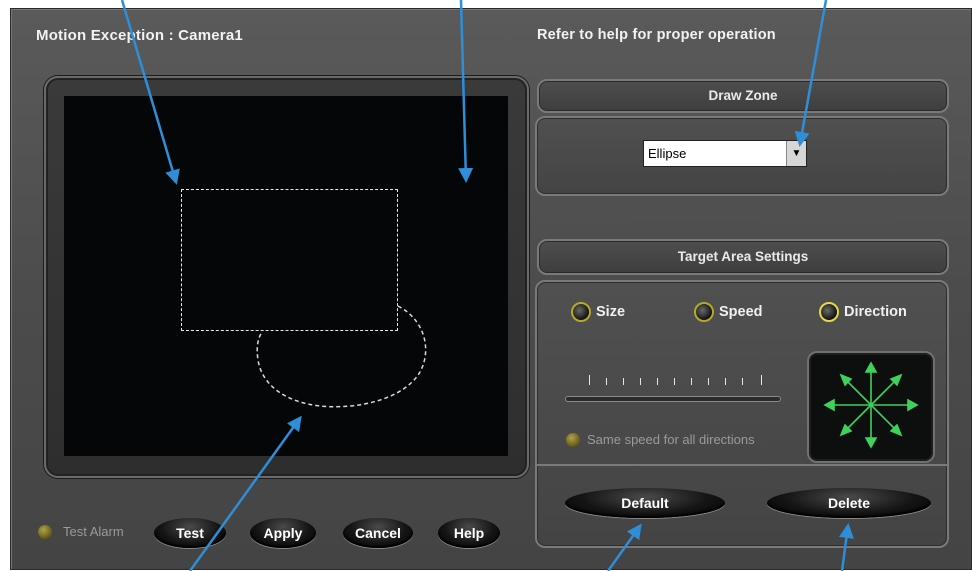  Describe the element at coordinates (469, 533) in the screenshot. I see `help-button: Help` at that location.